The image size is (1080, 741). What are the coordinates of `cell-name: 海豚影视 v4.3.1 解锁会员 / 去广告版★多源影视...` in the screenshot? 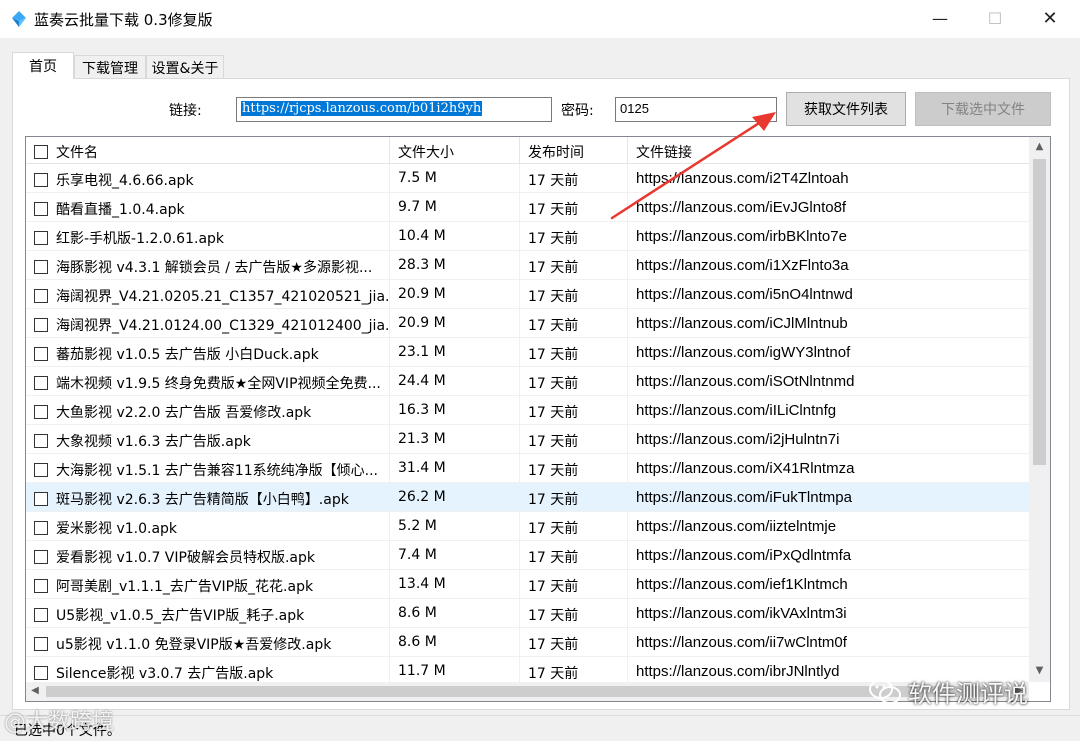 It's located at (208, 265).